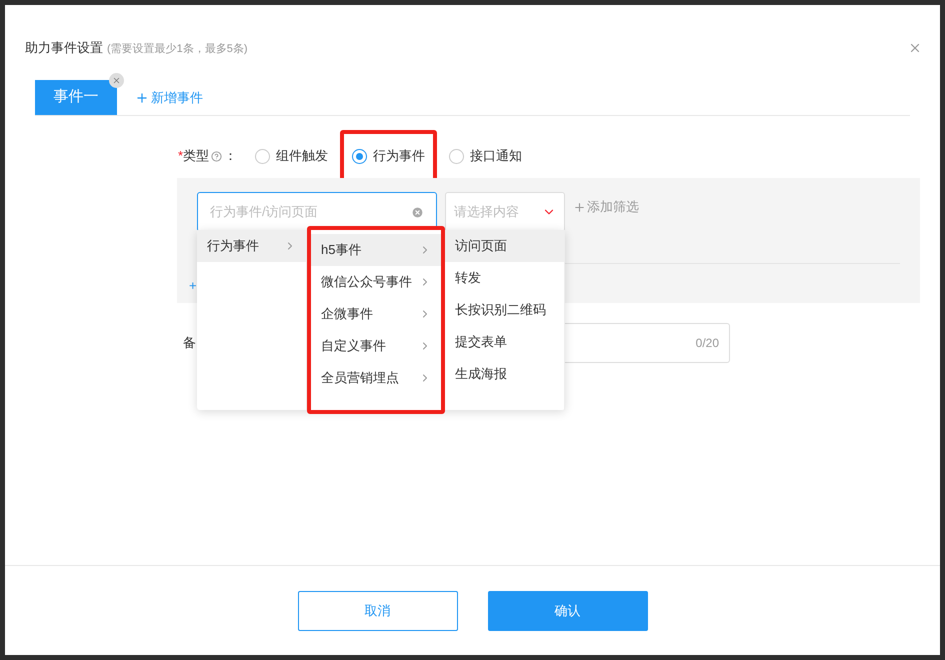 The width and height of the screenshot is (945, 660). What do you see at coordinates (64, 48) in the screenshot?
I see `dialog-title: 助力事件设置` at bounding box center [64, 48].